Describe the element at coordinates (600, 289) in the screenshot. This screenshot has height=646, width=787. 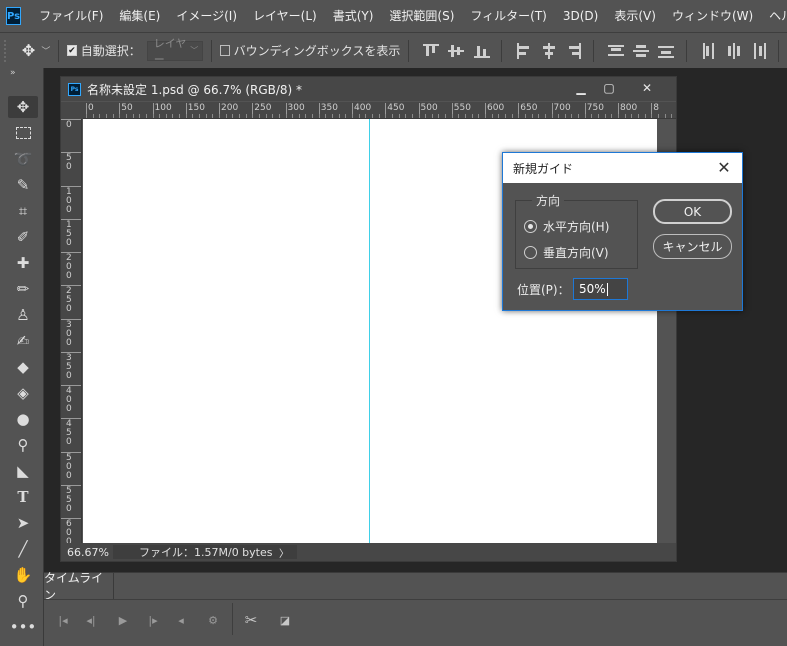
I see `position-input: 50%` at that location.